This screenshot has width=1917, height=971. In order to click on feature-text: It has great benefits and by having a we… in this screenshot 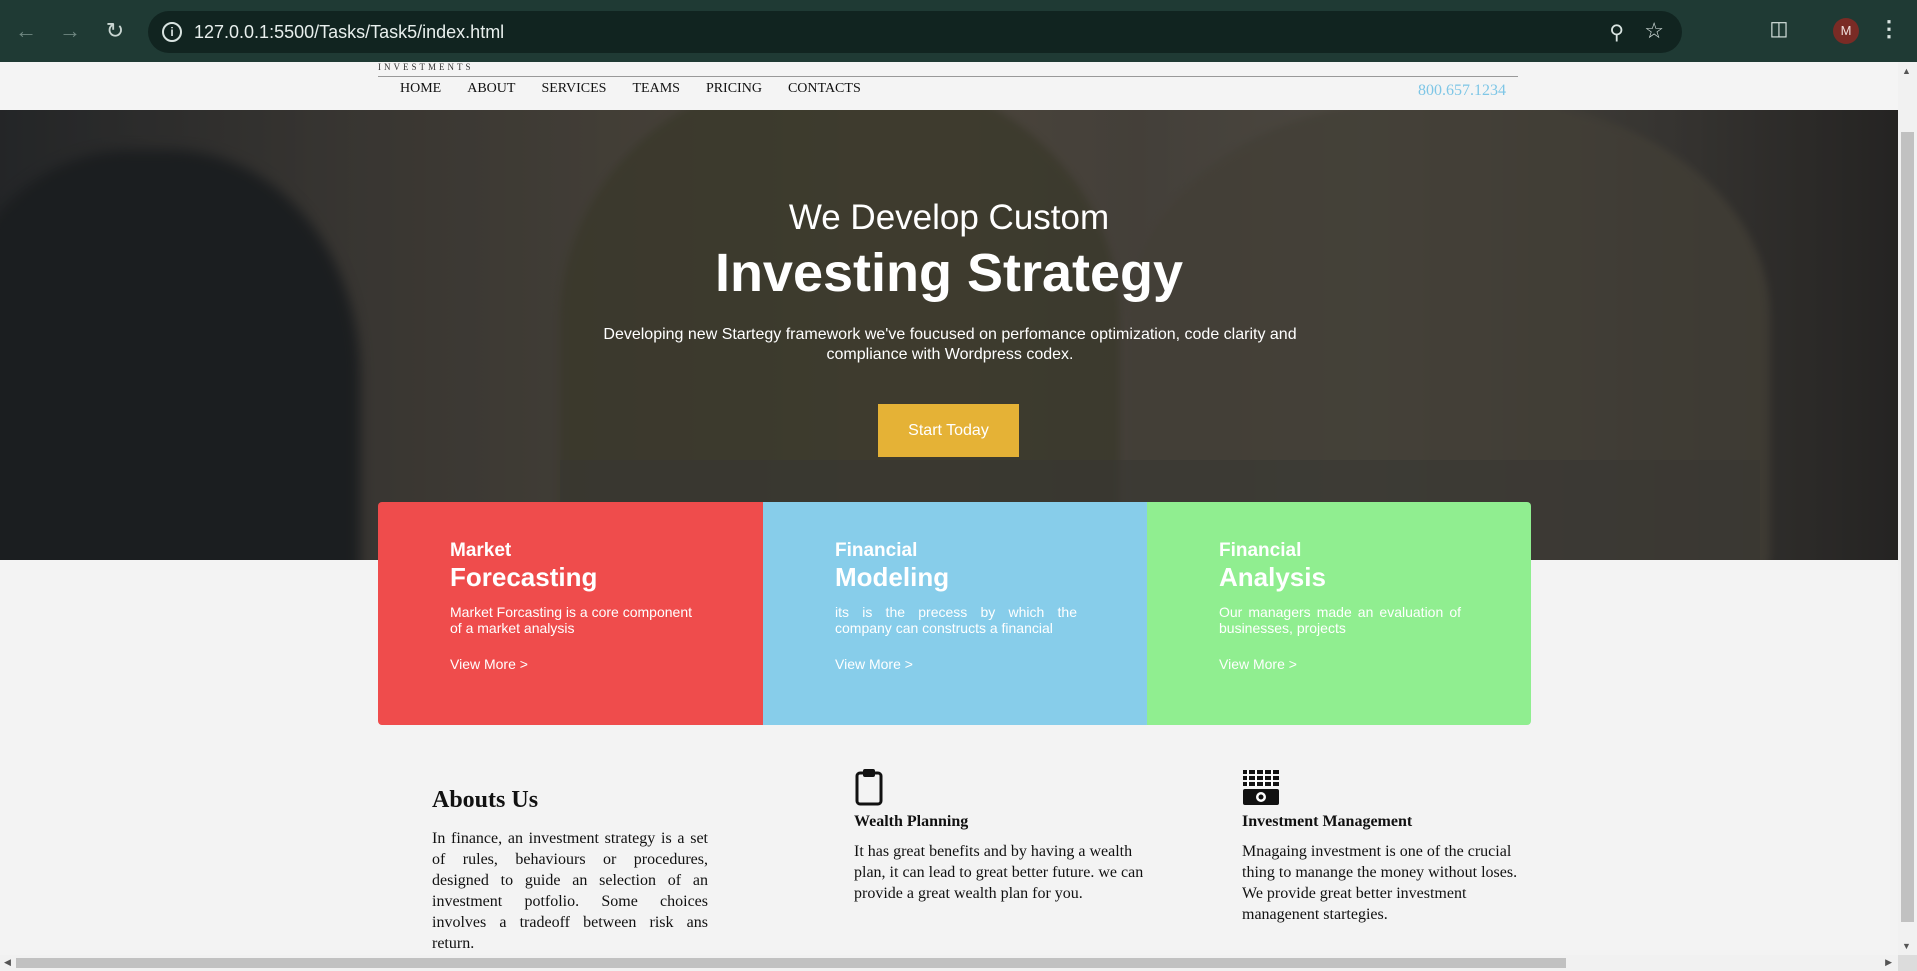, I will do `click(999, 872)`.